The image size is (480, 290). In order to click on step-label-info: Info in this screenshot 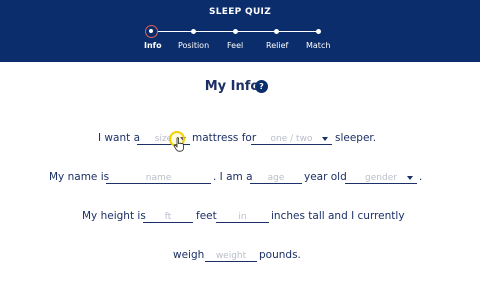, I will do `click(153, 45)`.